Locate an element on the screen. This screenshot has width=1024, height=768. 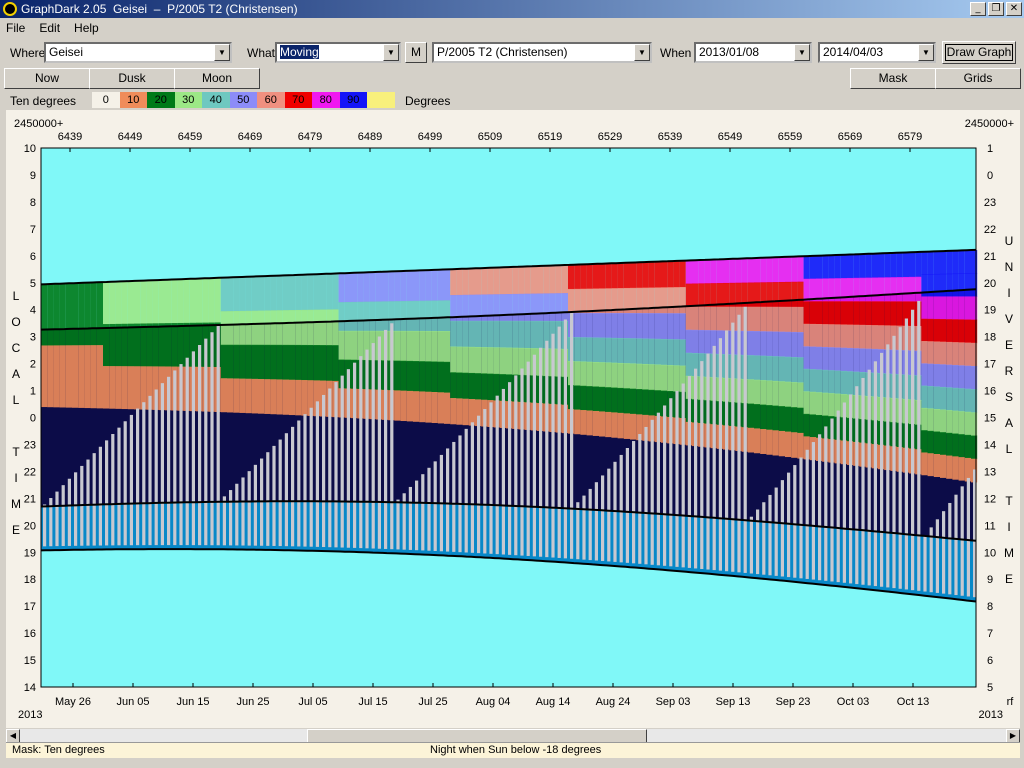
now-button: Now is located at coordinates (47, 78).